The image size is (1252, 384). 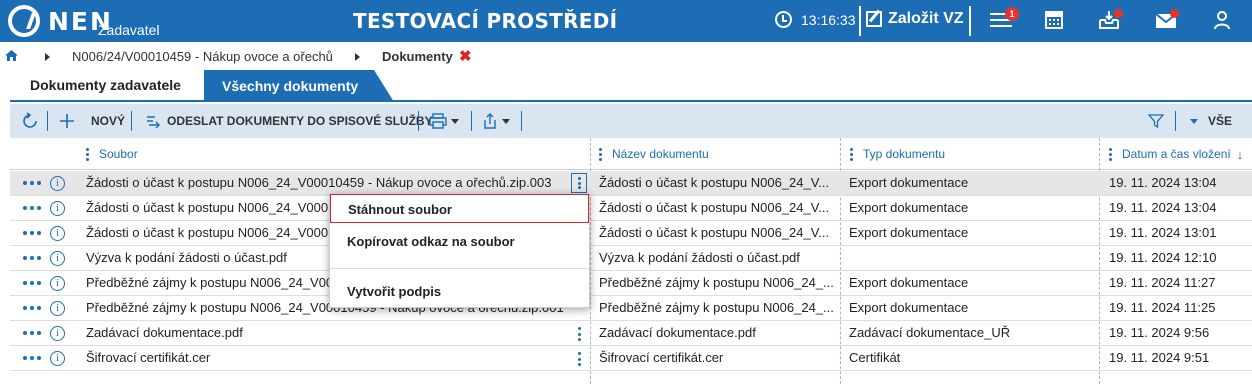 I want to click on new-button: NOVÝ, so click(x=91, y=121).